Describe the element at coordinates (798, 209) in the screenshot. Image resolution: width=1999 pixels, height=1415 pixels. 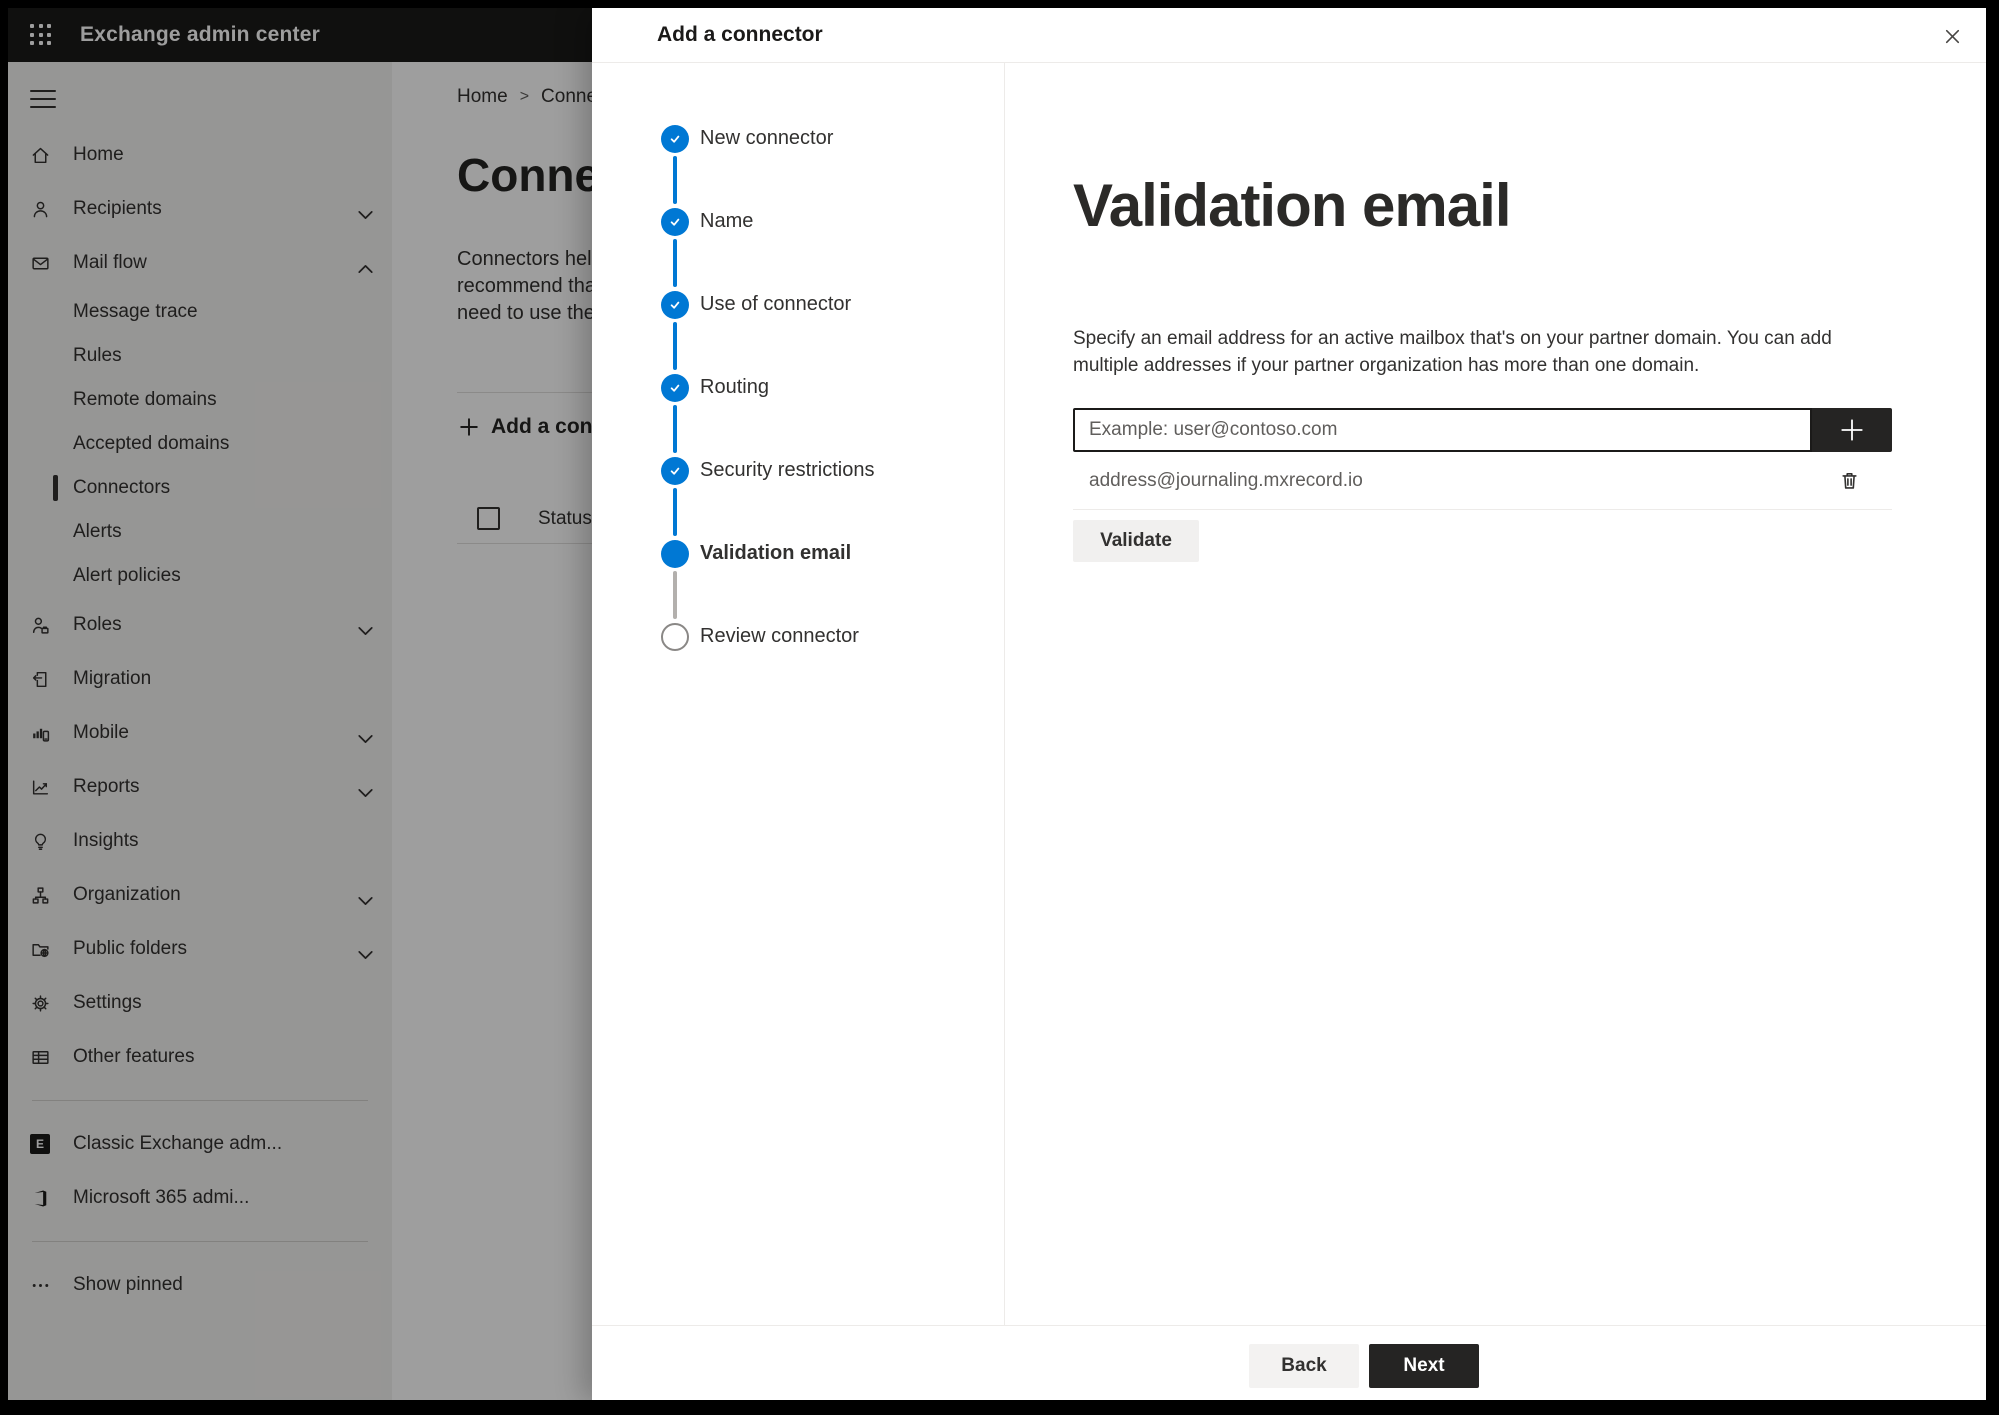
I see `step-name: Name` at that location.